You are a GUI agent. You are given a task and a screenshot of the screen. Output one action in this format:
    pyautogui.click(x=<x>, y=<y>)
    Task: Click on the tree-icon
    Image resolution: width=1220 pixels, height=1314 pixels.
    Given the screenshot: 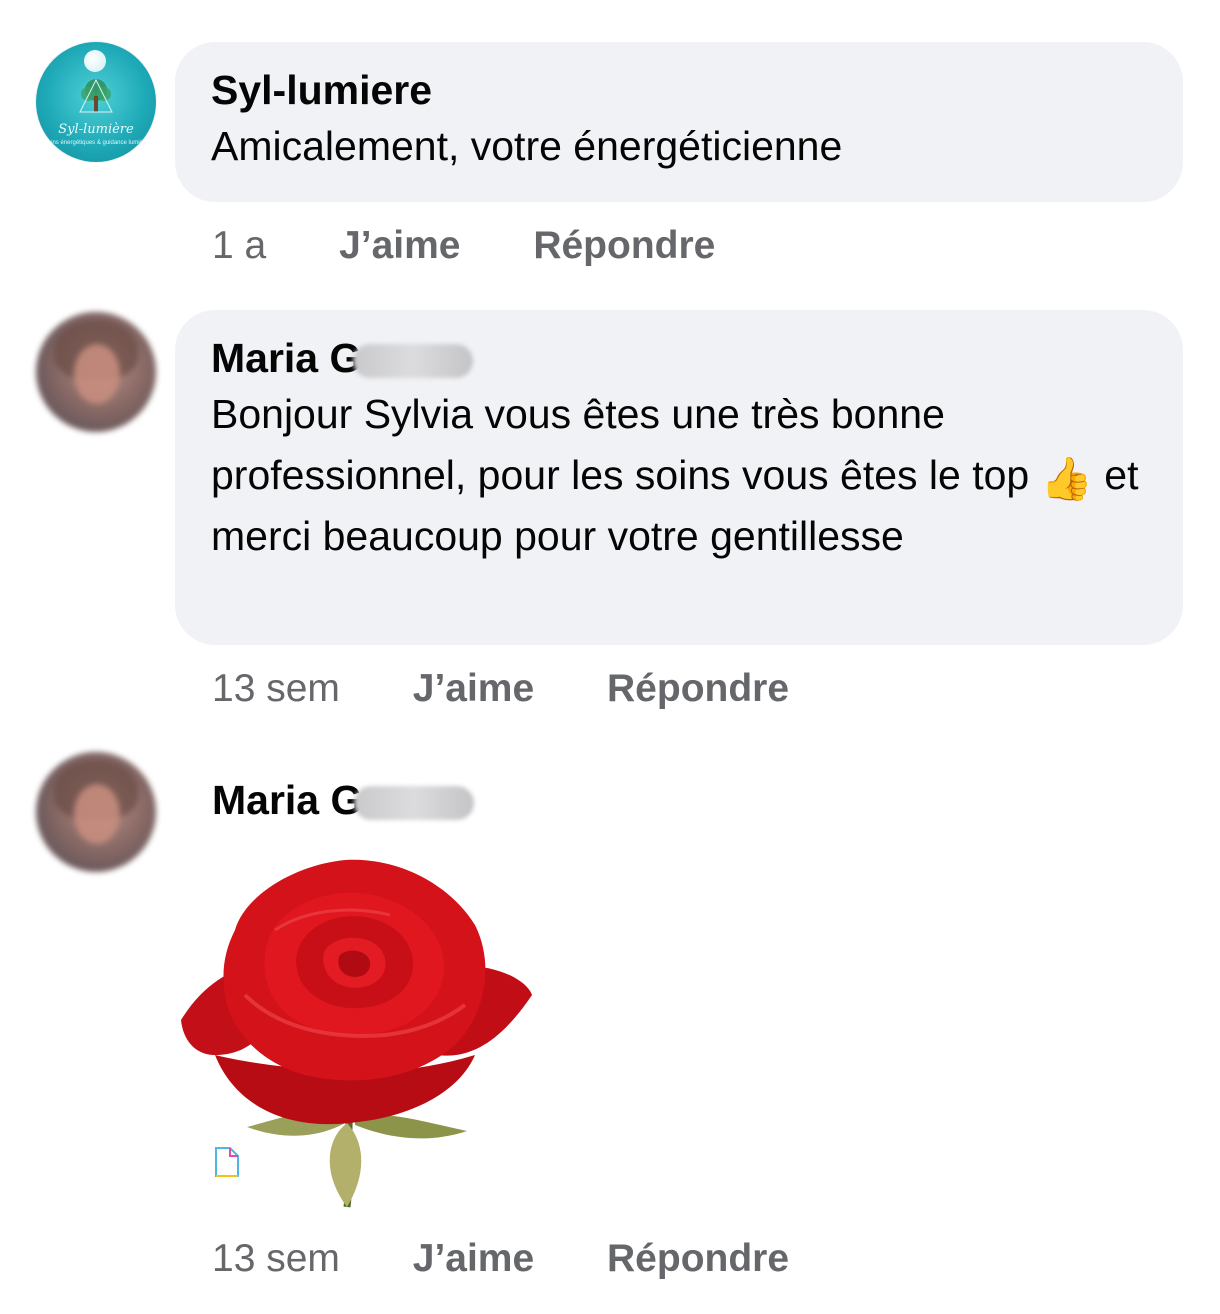 What is the action you would take?
    pyautogui.click(x=96, y=95)
    